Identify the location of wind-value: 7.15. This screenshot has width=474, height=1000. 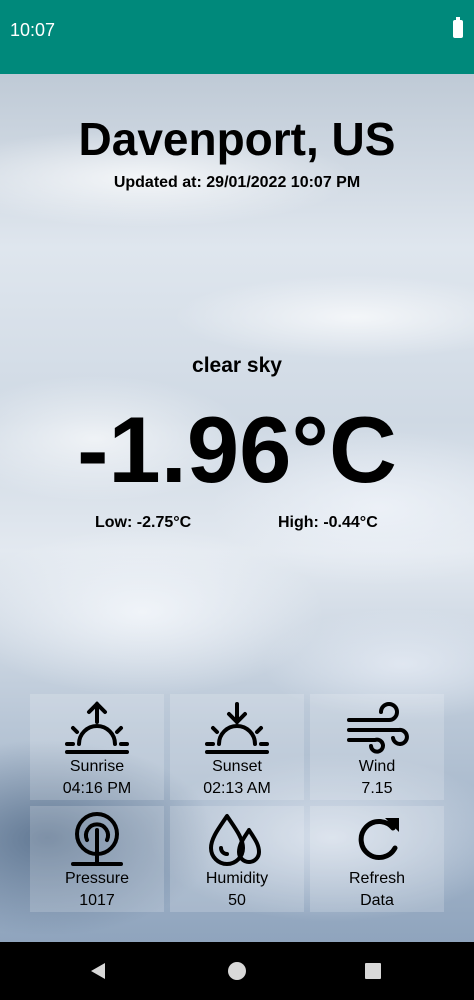
(377, 788).